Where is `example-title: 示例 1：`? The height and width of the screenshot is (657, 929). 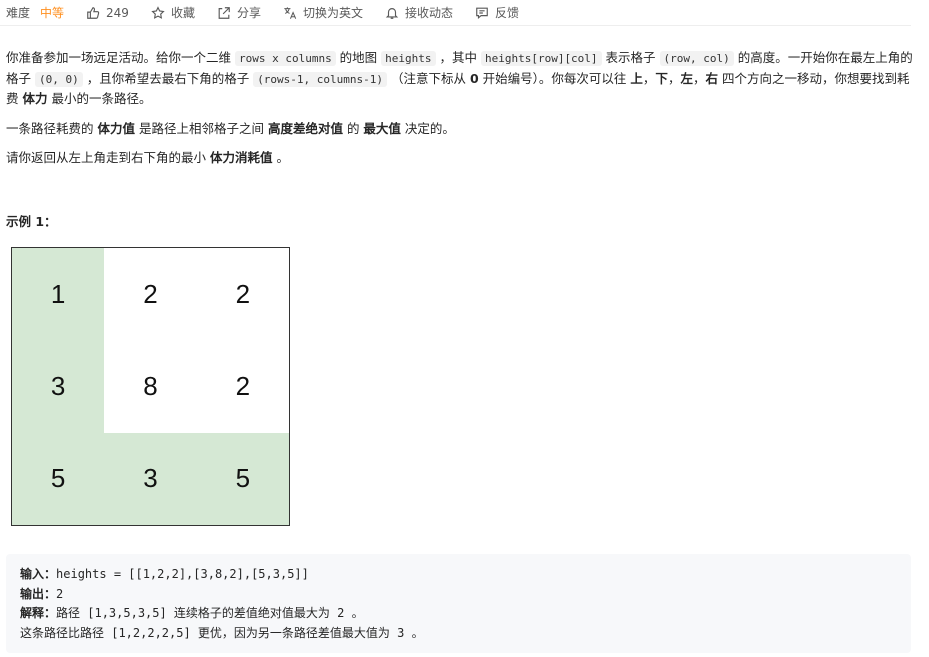 example-title: 示例 1： is located at coordinates (31, 221).